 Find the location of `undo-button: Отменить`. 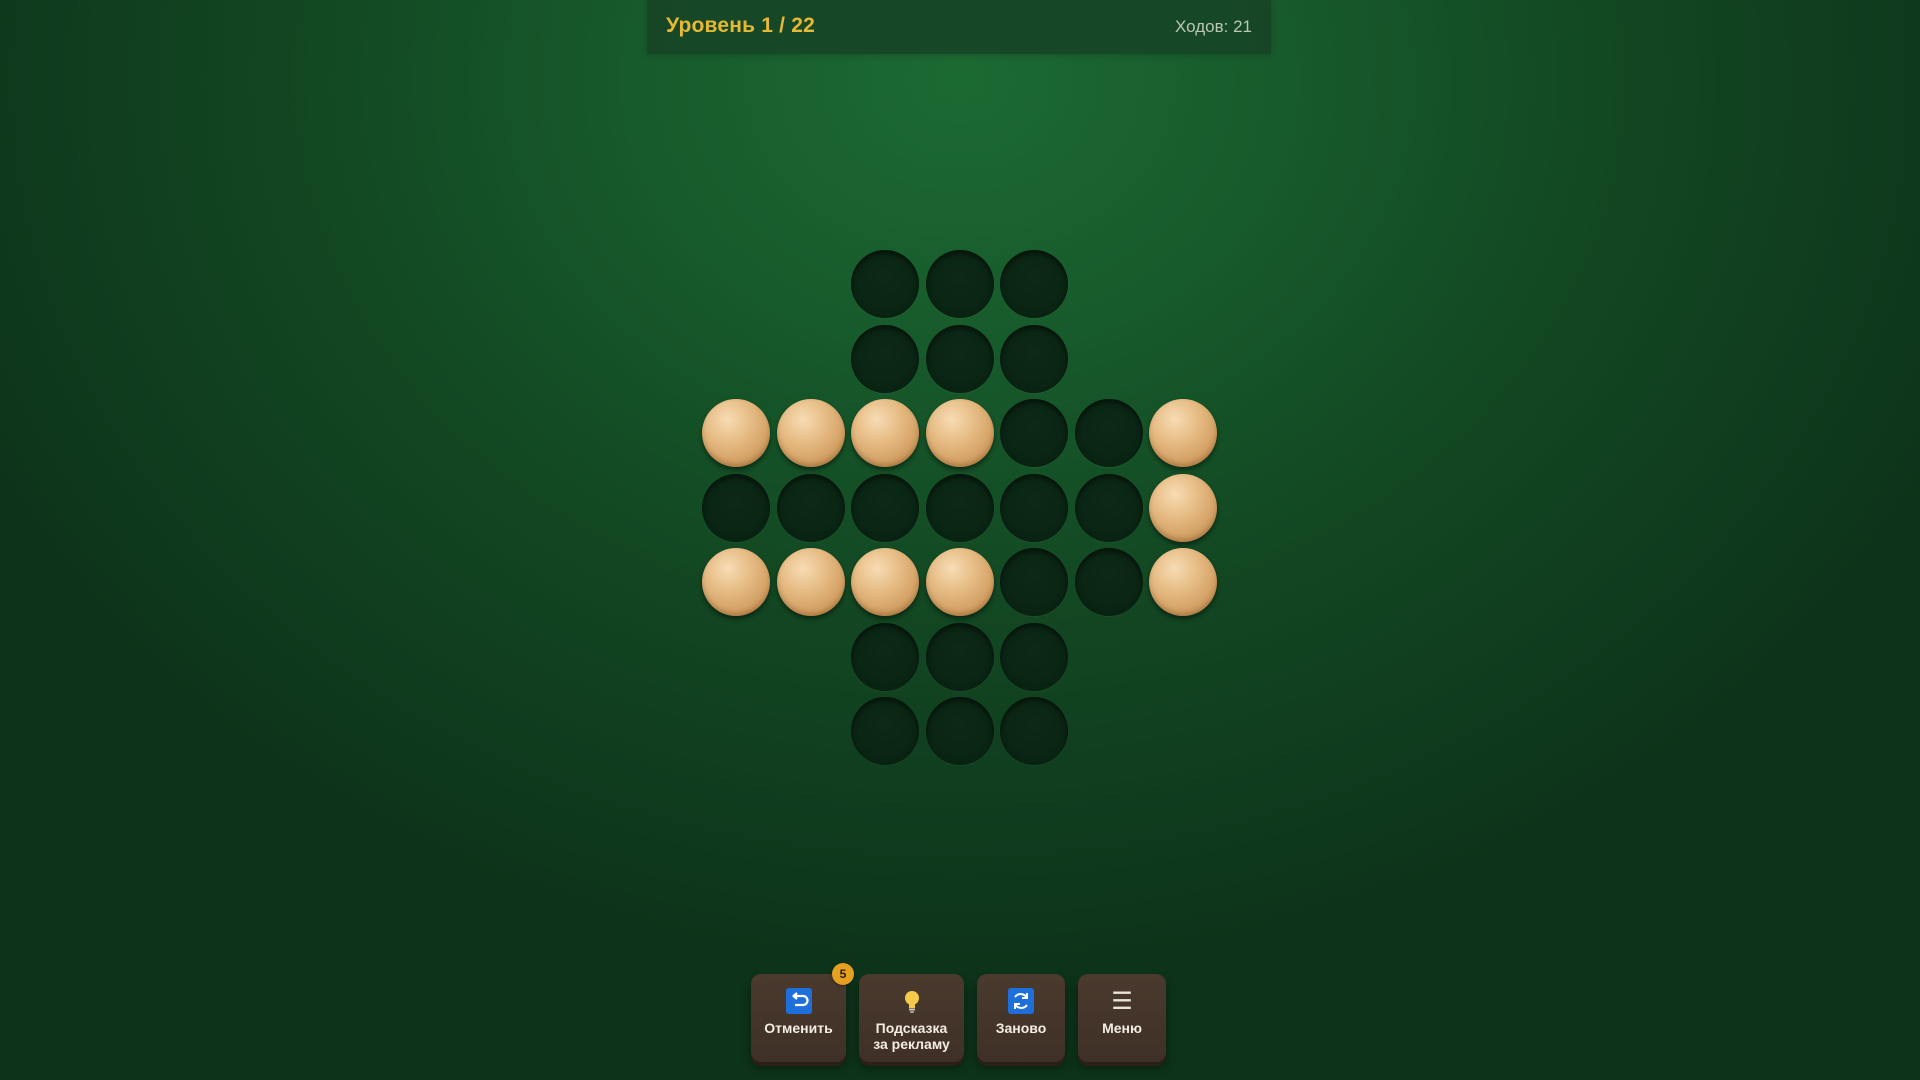

undo-button: Отменить is located at coordinates (798, 1018).